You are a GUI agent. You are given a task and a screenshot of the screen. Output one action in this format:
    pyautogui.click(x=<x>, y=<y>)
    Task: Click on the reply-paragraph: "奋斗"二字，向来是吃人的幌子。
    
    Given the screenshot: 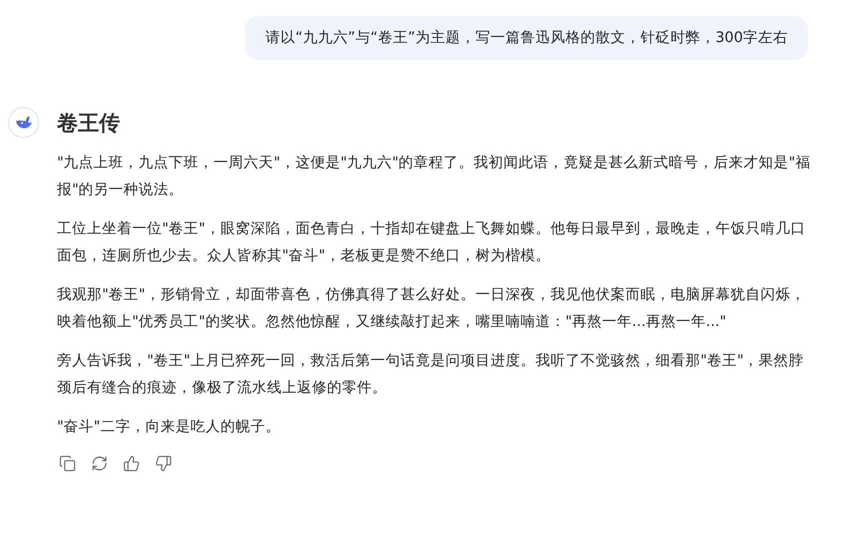 What is the action you would take?
    pyautogui.click(x=169, y=427)
    